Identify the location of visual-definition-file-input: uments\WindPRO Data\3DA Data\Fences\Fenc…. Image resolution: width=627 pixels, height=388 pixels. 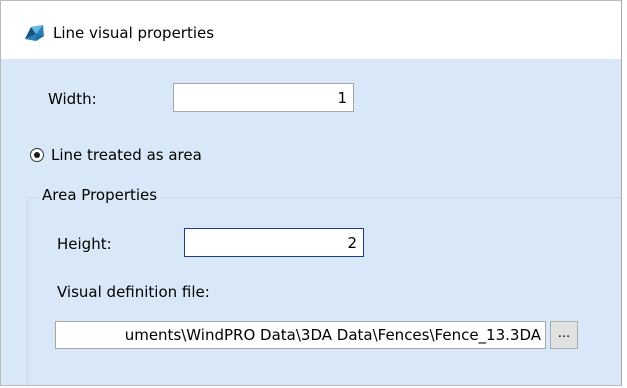
(300, 335).